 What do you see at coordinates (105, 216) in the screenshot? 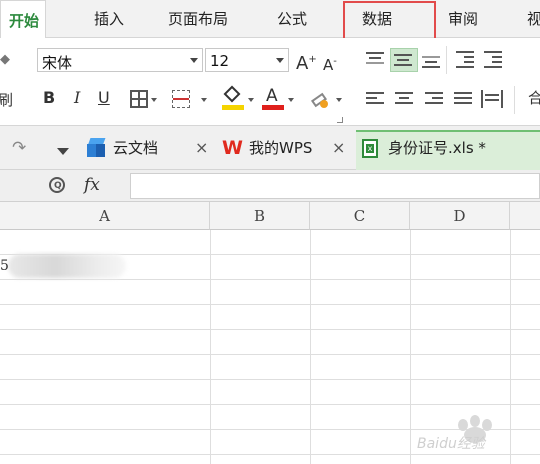
I see `column-header-a: A` at bounding box center [105, 216].